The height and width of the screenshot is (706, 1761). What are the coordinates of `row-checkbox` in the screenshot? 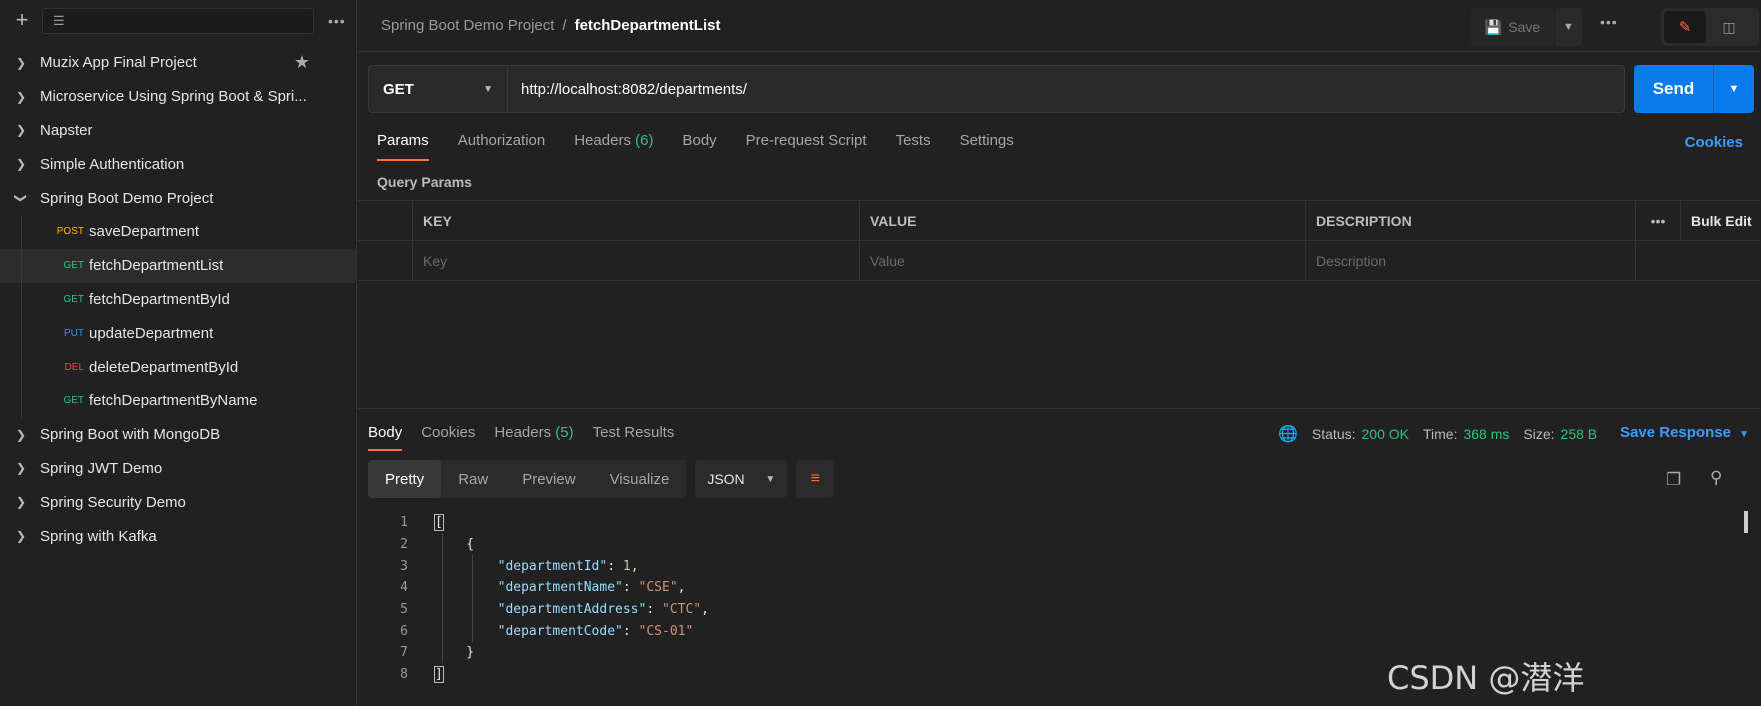 It's located at (385, 260).